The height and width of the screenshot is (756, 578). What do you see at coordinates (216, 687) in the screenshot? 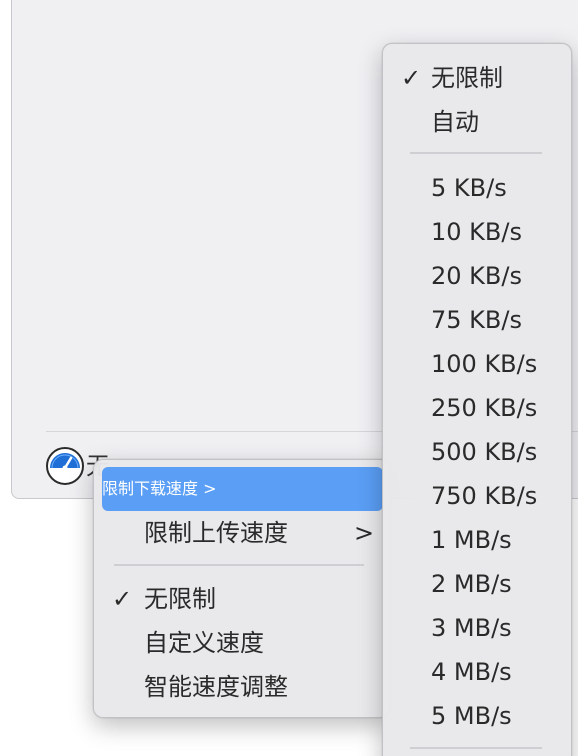
I see `menu-item-label: 智能速度调整` at bounding box center [216, 687].